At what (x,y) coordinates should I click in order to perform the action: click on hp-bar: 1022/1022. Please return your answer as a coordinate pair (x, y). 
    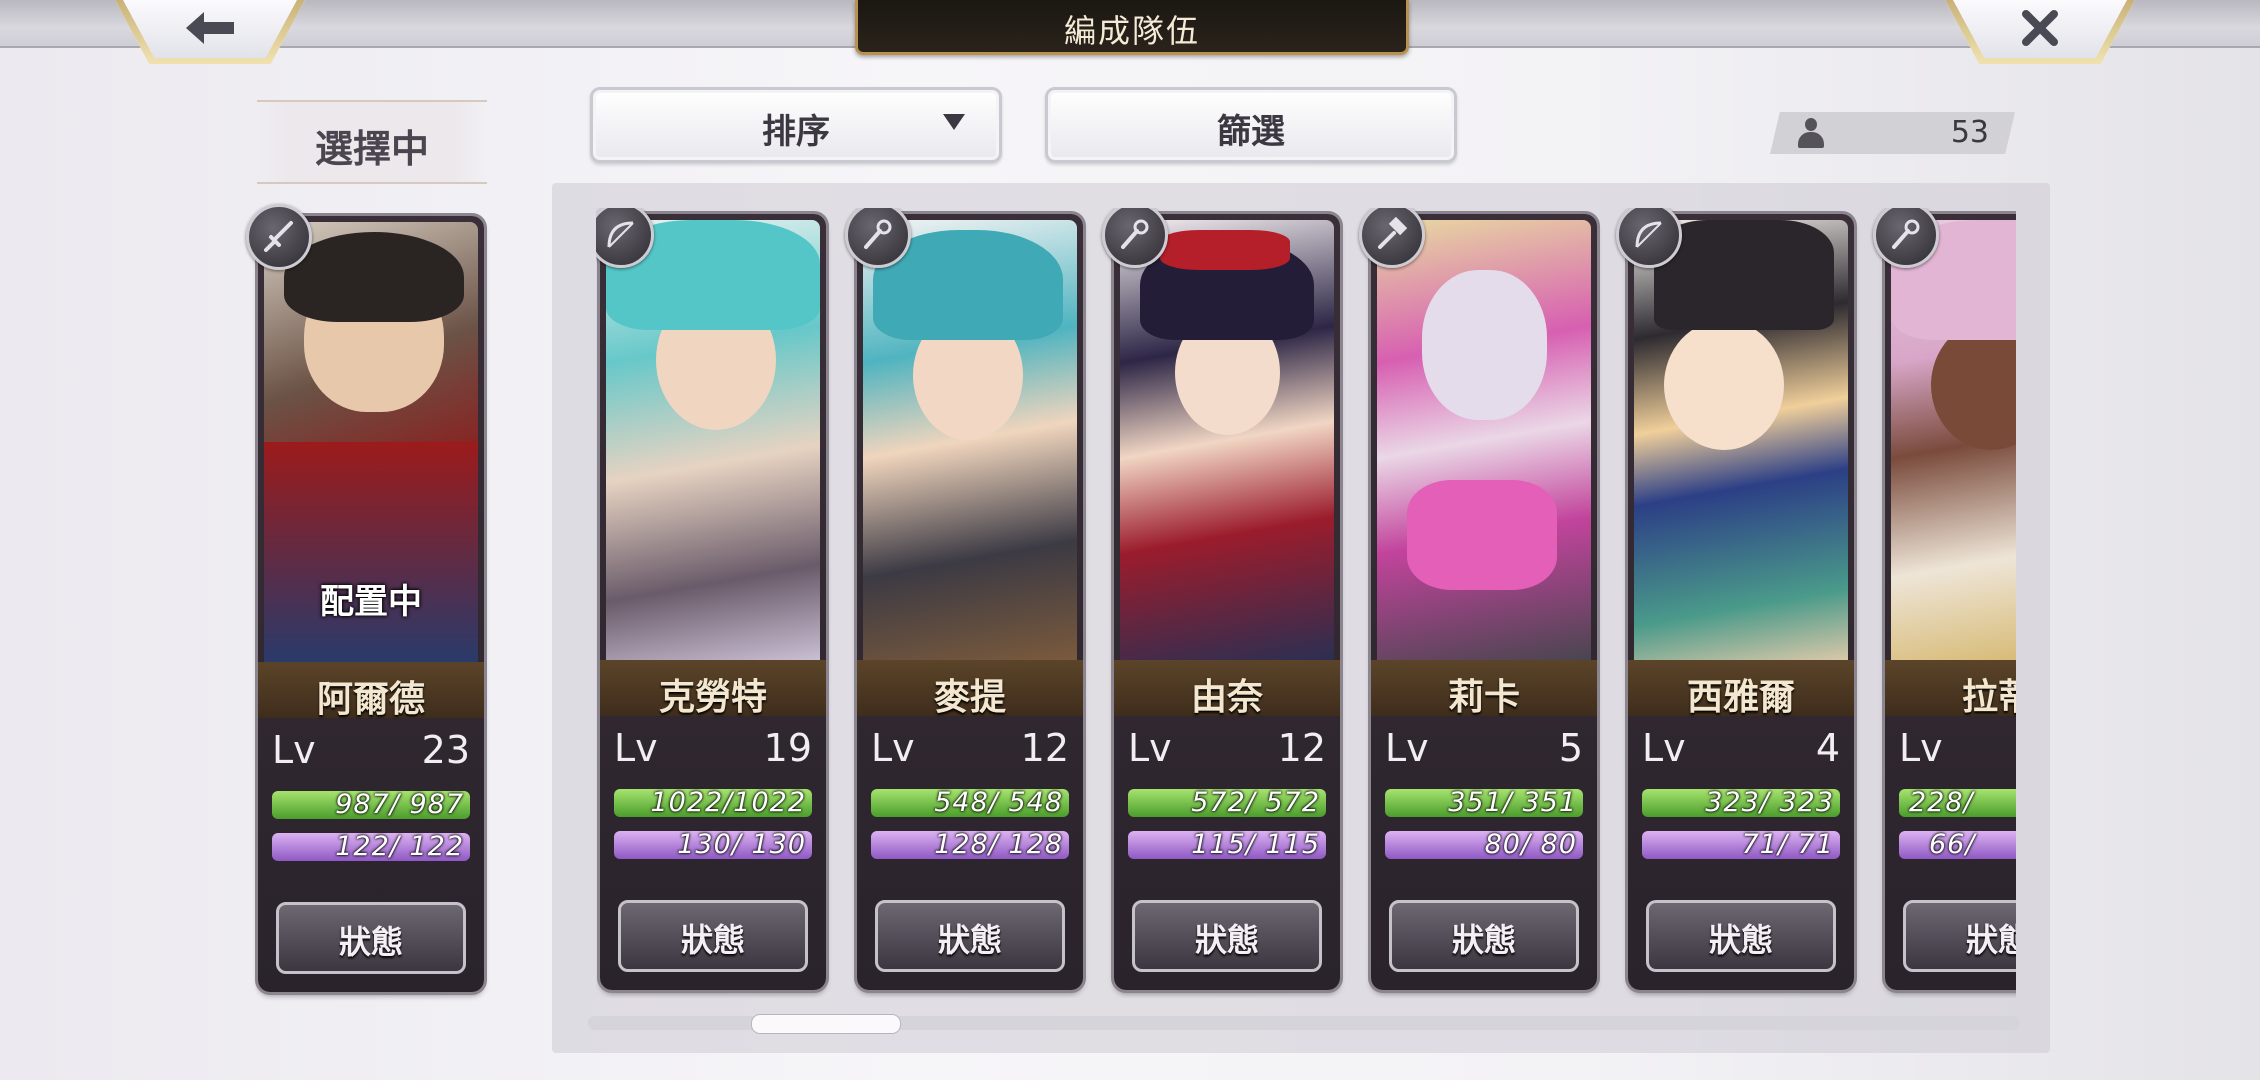
    Looking at the image, I should click on (713, 803).